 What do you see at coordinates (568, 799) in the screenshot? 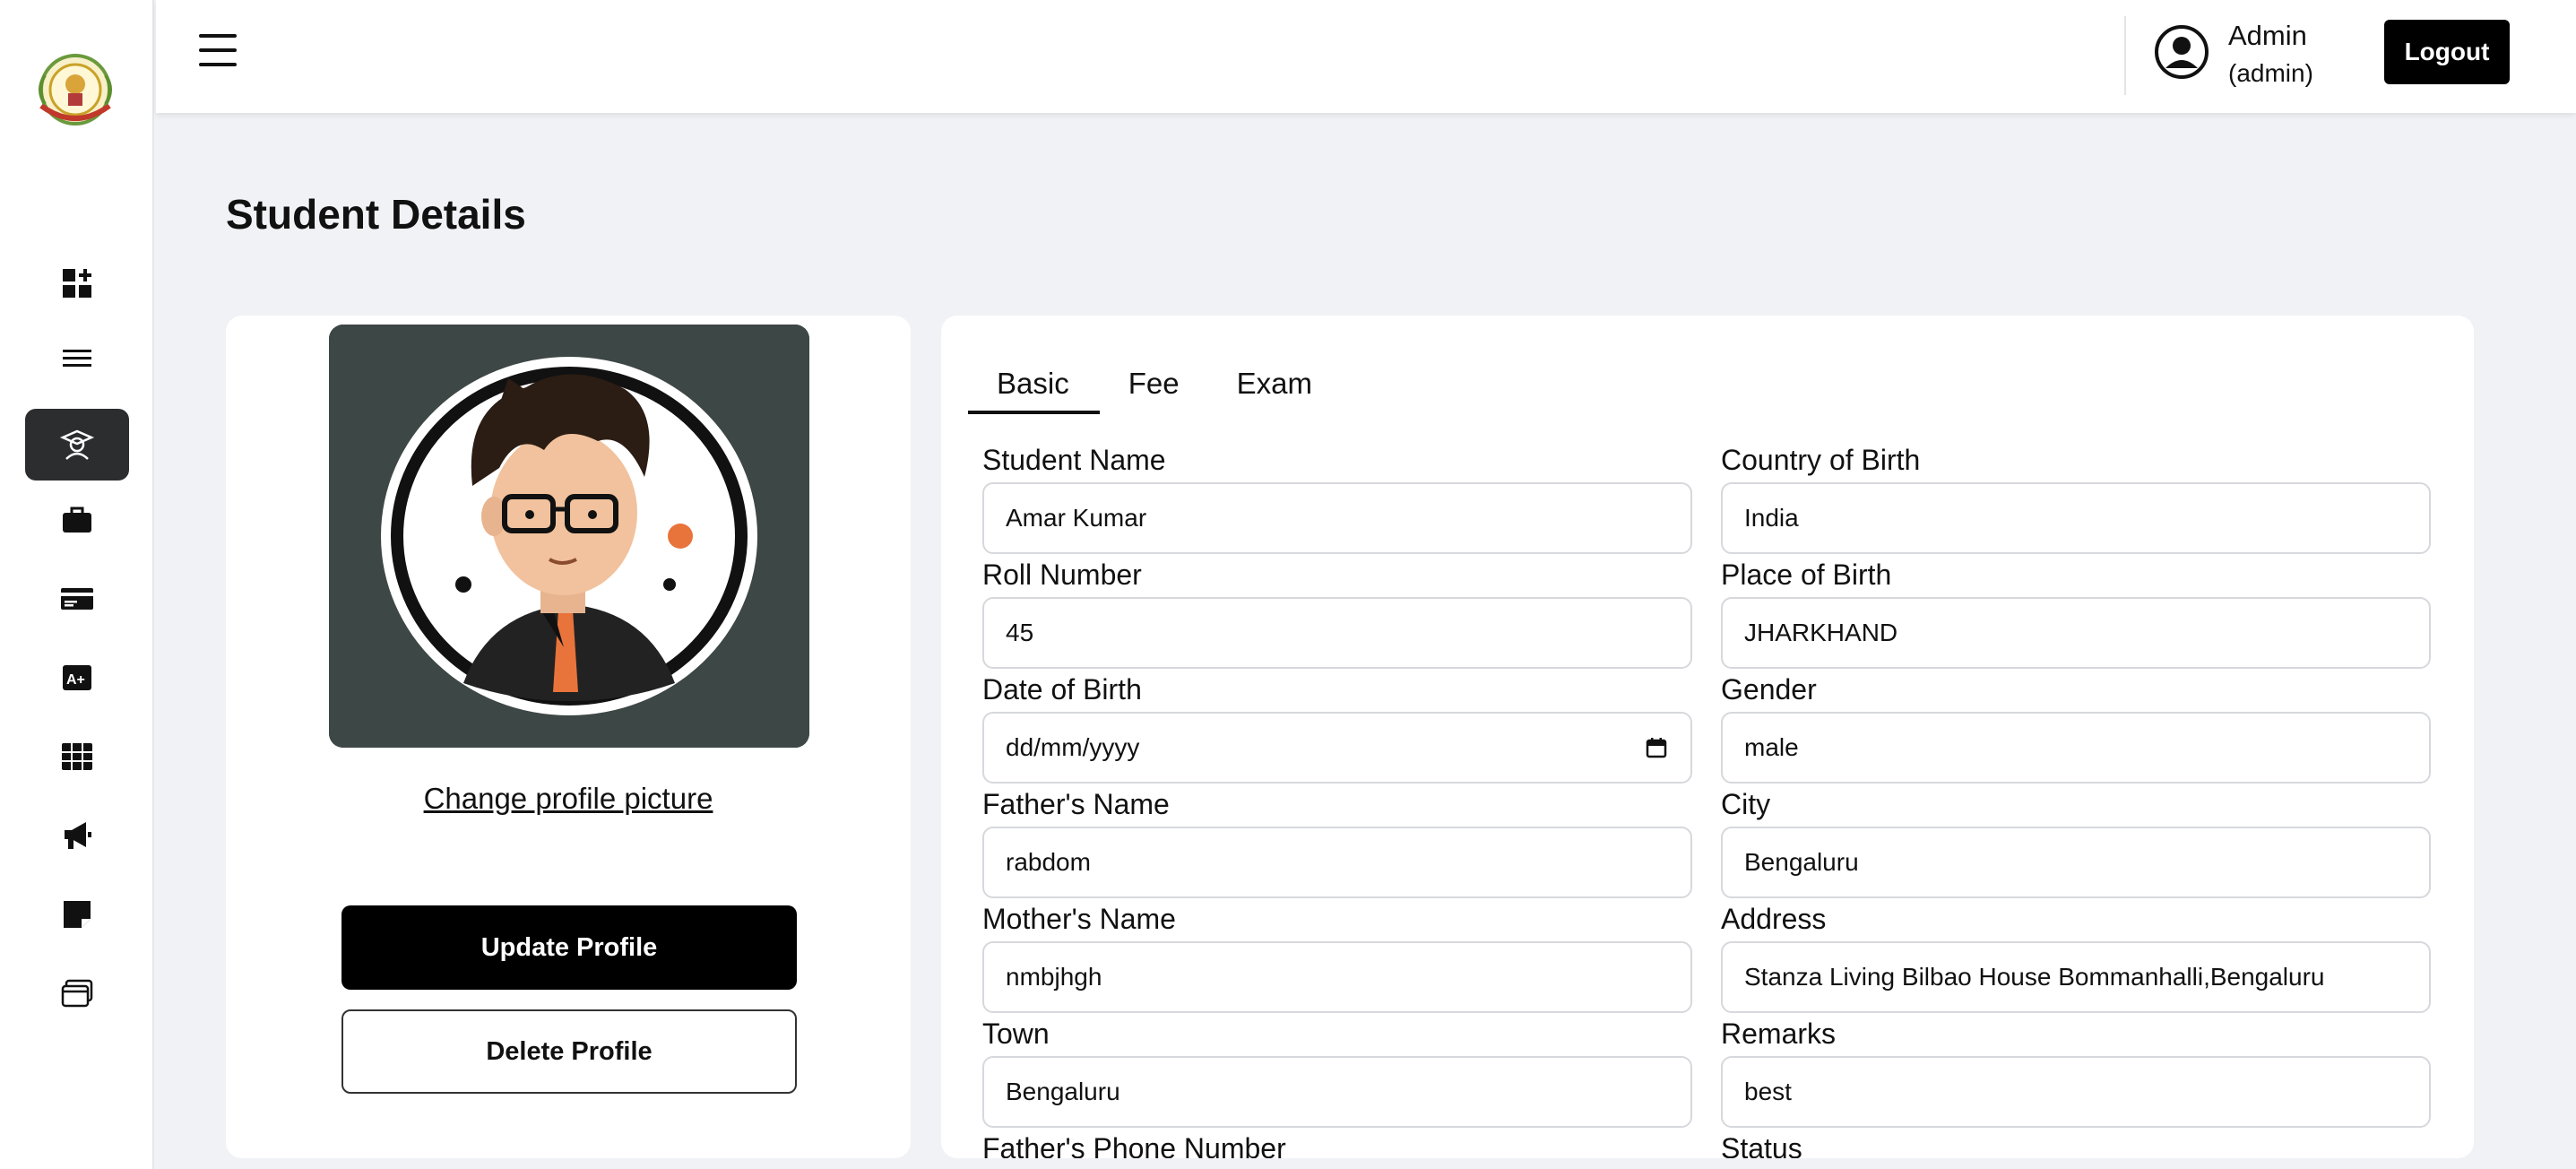
I see `change-profile-picture-link: Change profile picture` at bounding box center [568, 799].